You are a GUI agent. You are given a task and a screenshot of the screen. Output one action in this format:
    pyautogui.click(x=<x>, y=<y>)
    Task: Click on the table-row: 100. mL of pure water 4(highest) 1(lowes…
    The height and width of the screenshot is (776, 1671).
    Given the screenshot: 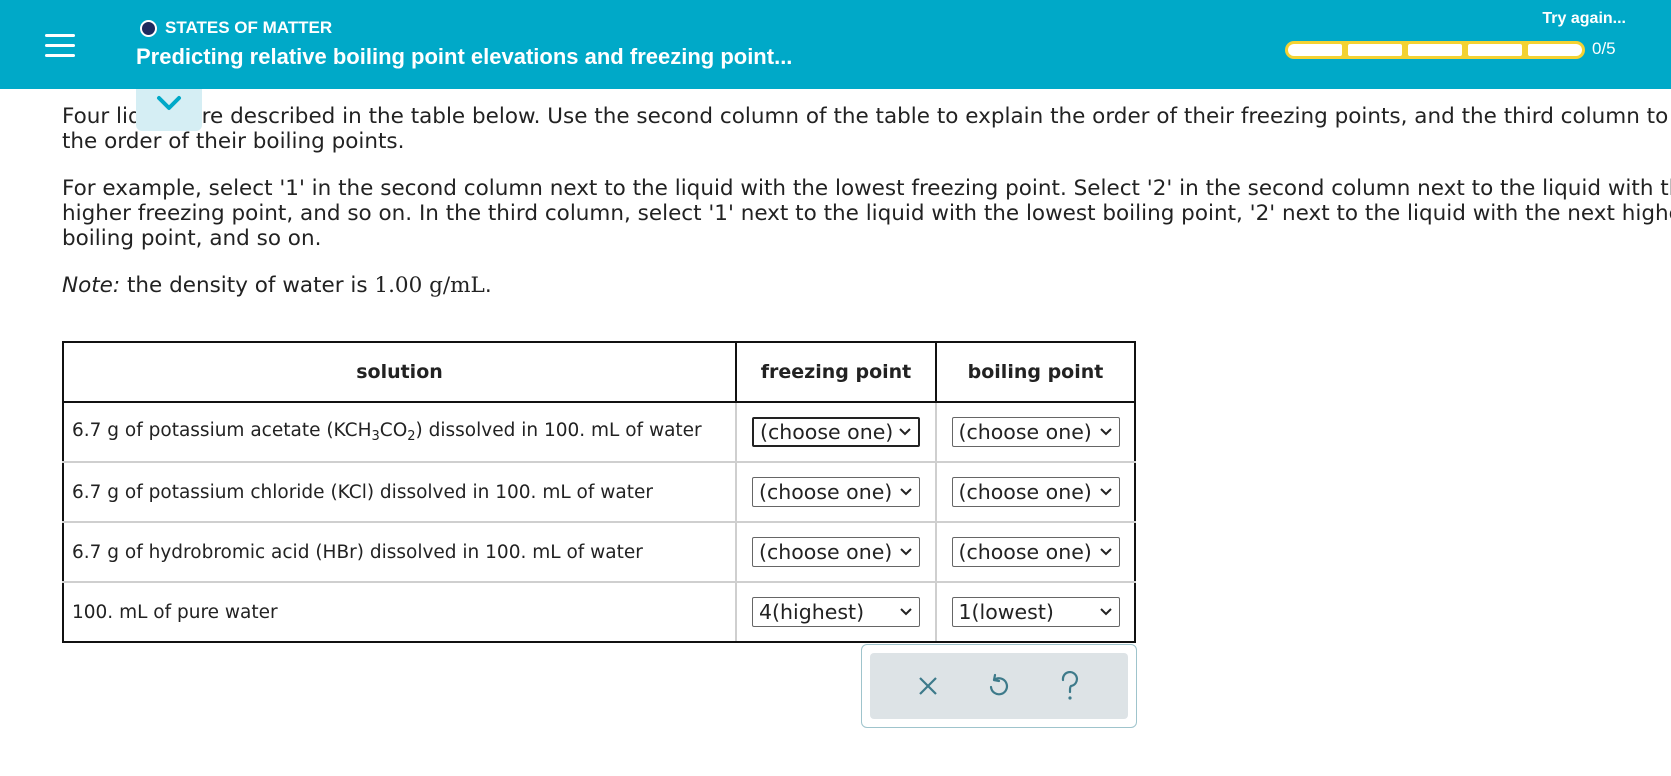 What is the action you would take?
    pyautogui.click(x=599, y=612)
    